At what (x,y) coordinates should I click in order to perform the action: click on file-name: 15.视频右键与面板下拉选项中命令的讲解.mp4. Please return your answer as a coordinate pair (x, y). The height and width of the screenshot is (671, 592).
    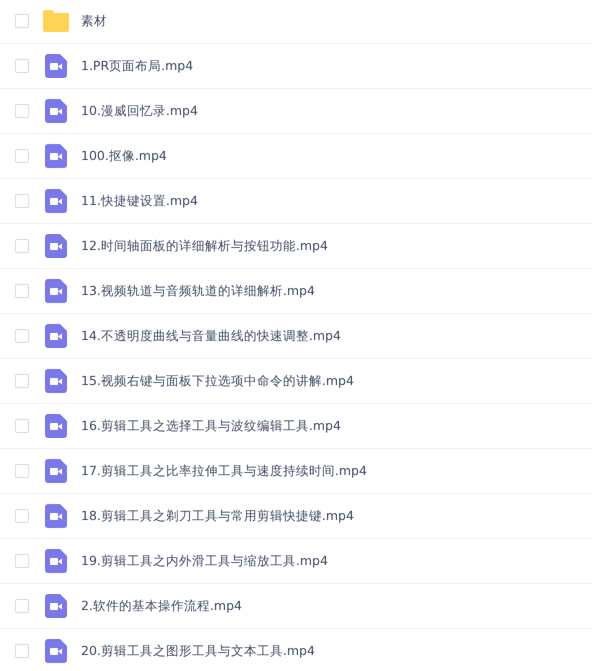
    Looking at the image, I should click on (217, 381).